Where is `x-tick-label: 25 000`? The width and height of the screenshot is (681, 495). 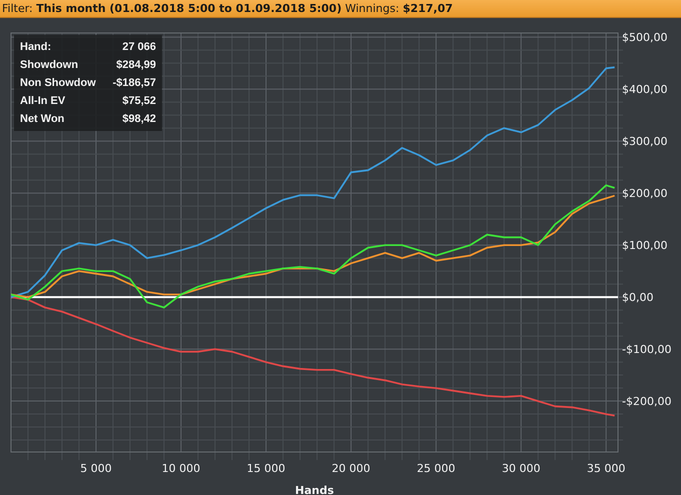
x-tick-label: 25 000 is located at coordinates (436, 468).